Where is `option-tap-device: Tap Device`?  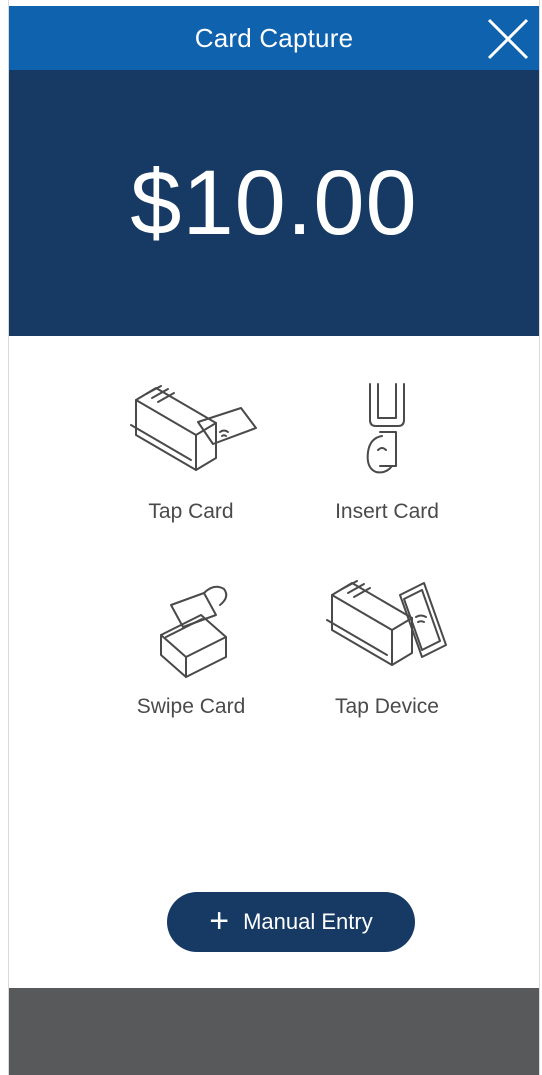
option-tap-device: Tap Device is located at coordinates (387, 647).